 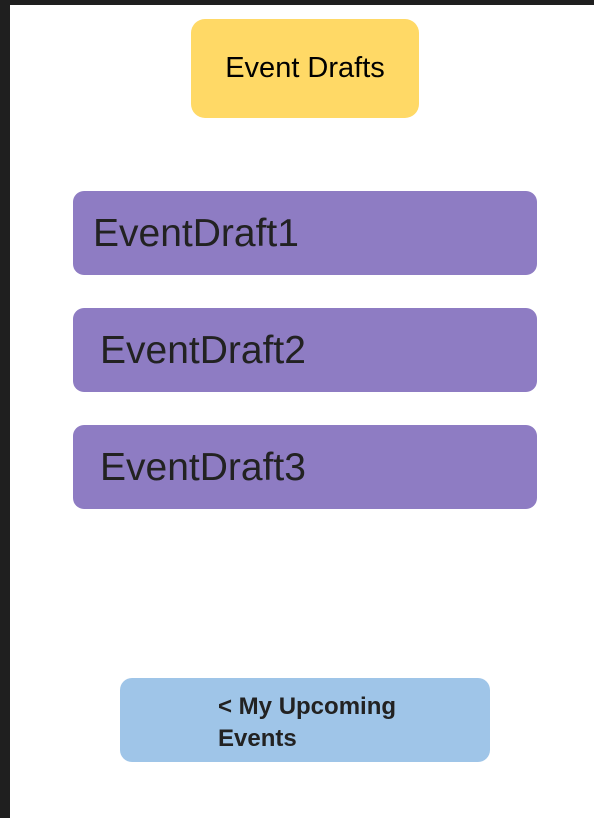 What do you see at coordinates (305, 233) in the screenshot?
I see `event-draft-item: EventDraft1` at bounding box center [305, 233].